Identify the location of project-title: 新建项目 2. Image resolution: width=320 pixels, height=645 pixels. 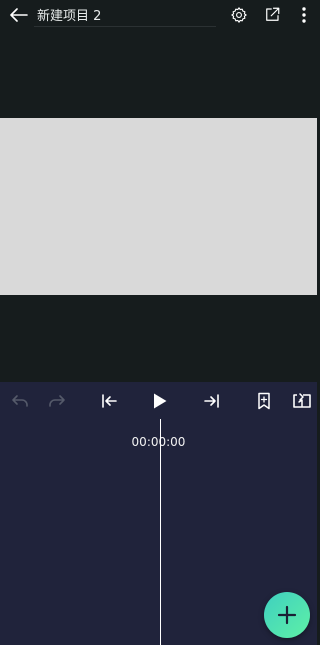
(69, 16).